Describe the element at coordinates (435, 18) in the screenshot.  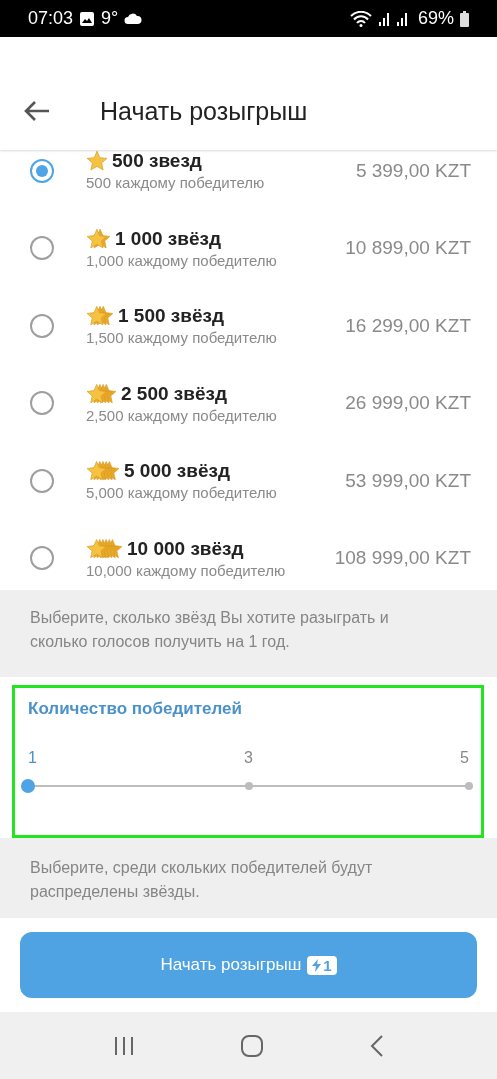
I see `battery-percent: 69%` at that location.